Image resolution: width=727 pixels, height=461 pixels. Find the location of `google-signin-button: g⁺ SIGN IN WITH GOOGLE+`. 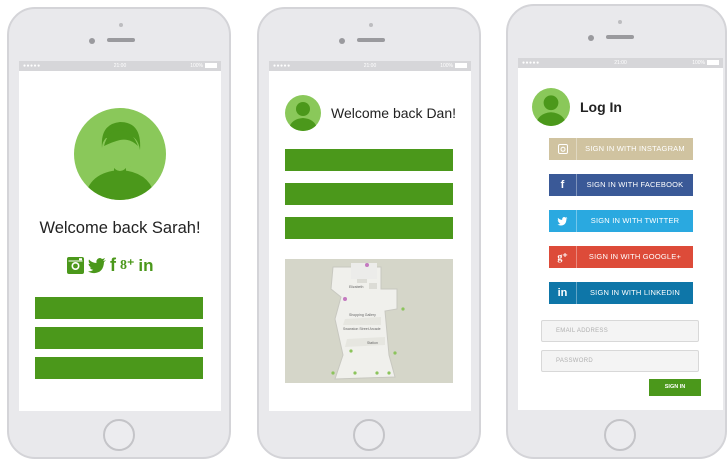

google-signin-button: g⁺ SIGN IN WITH GOOGLE+ is located at coordinates (621, 257).